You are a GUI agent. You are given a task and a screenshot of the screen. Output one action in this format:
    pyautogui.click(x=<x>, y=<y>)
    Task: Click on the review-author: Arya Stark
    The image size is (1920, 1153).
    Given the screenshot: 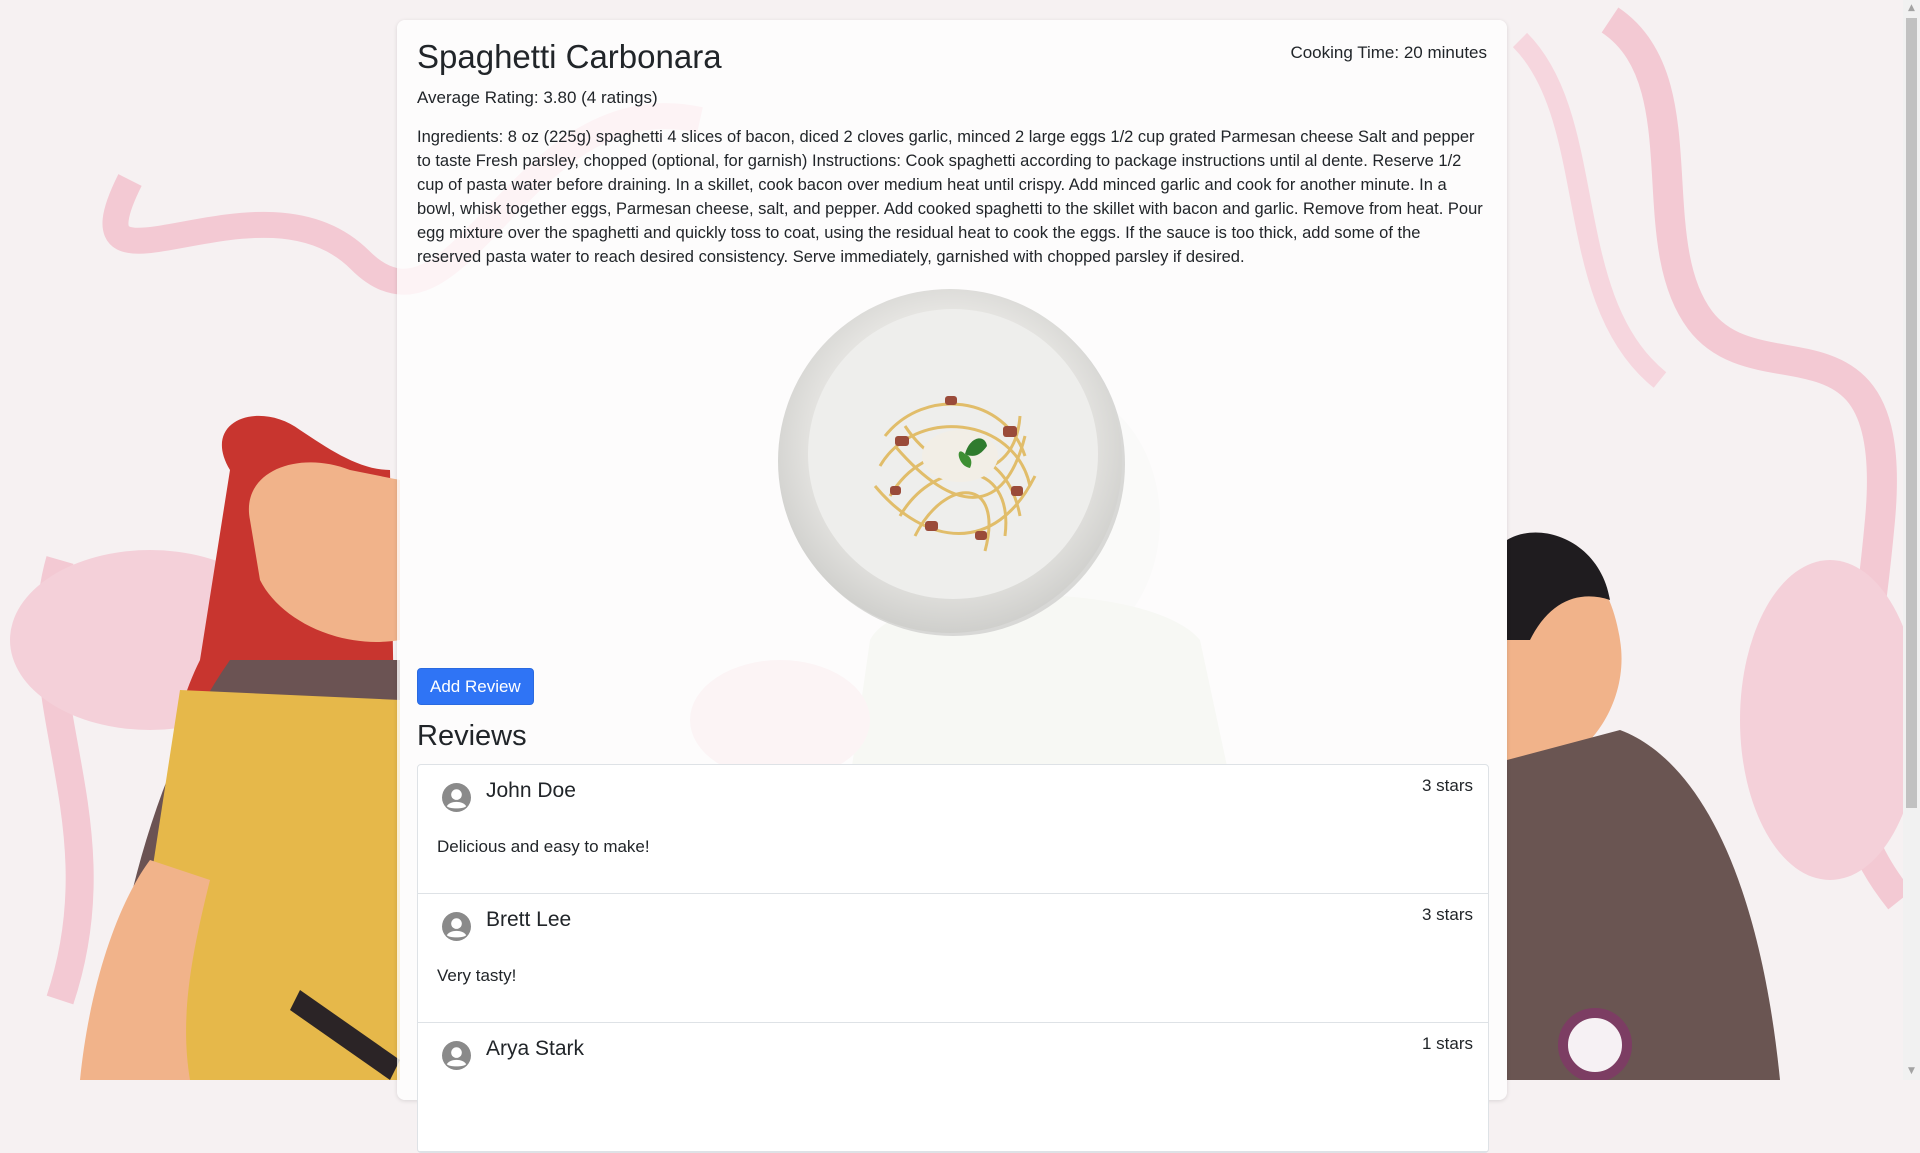 What is the action you would take?
    pyautogui.click(x=535, y=1048)
    